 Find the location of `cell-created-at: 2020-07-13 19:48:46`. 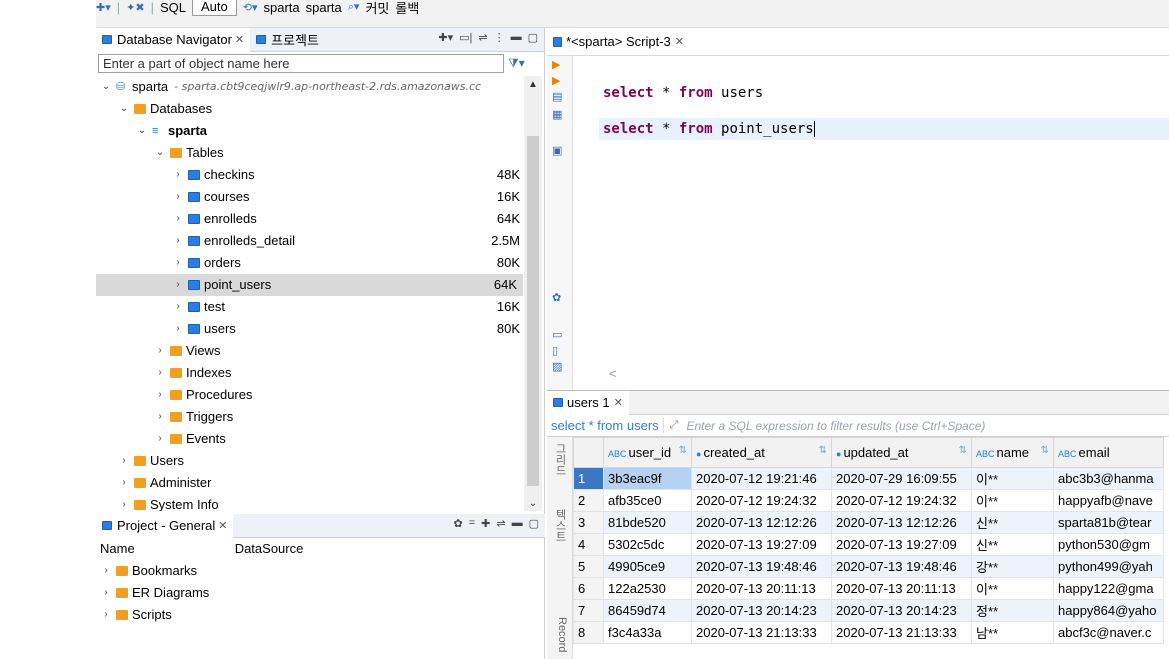

cell-created-at: 2020-07-13 19:48:46 is located at coordinates (761, 566).